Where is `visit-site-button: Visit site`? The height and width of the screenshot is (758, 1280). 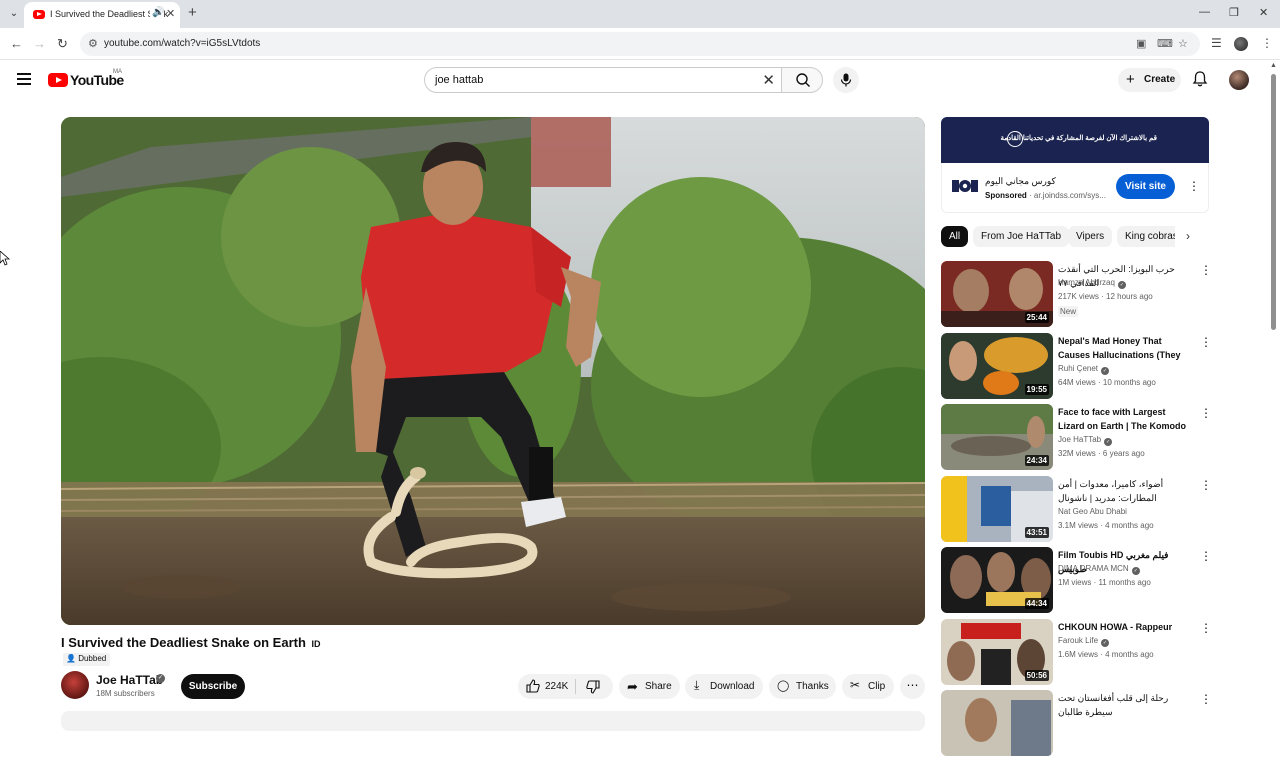 visit-site-button: Visit site is located at coordinates (1145, 186).